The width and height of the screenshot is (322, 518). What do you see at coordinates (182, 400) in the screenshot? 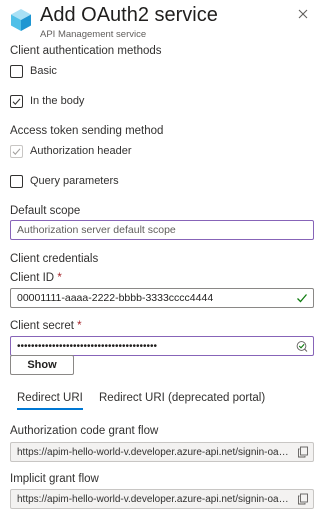
I see `tab-redirect-uri-deprecated-portal: Redirect URI (deprecated portal)` at bounding box center [182, 400].